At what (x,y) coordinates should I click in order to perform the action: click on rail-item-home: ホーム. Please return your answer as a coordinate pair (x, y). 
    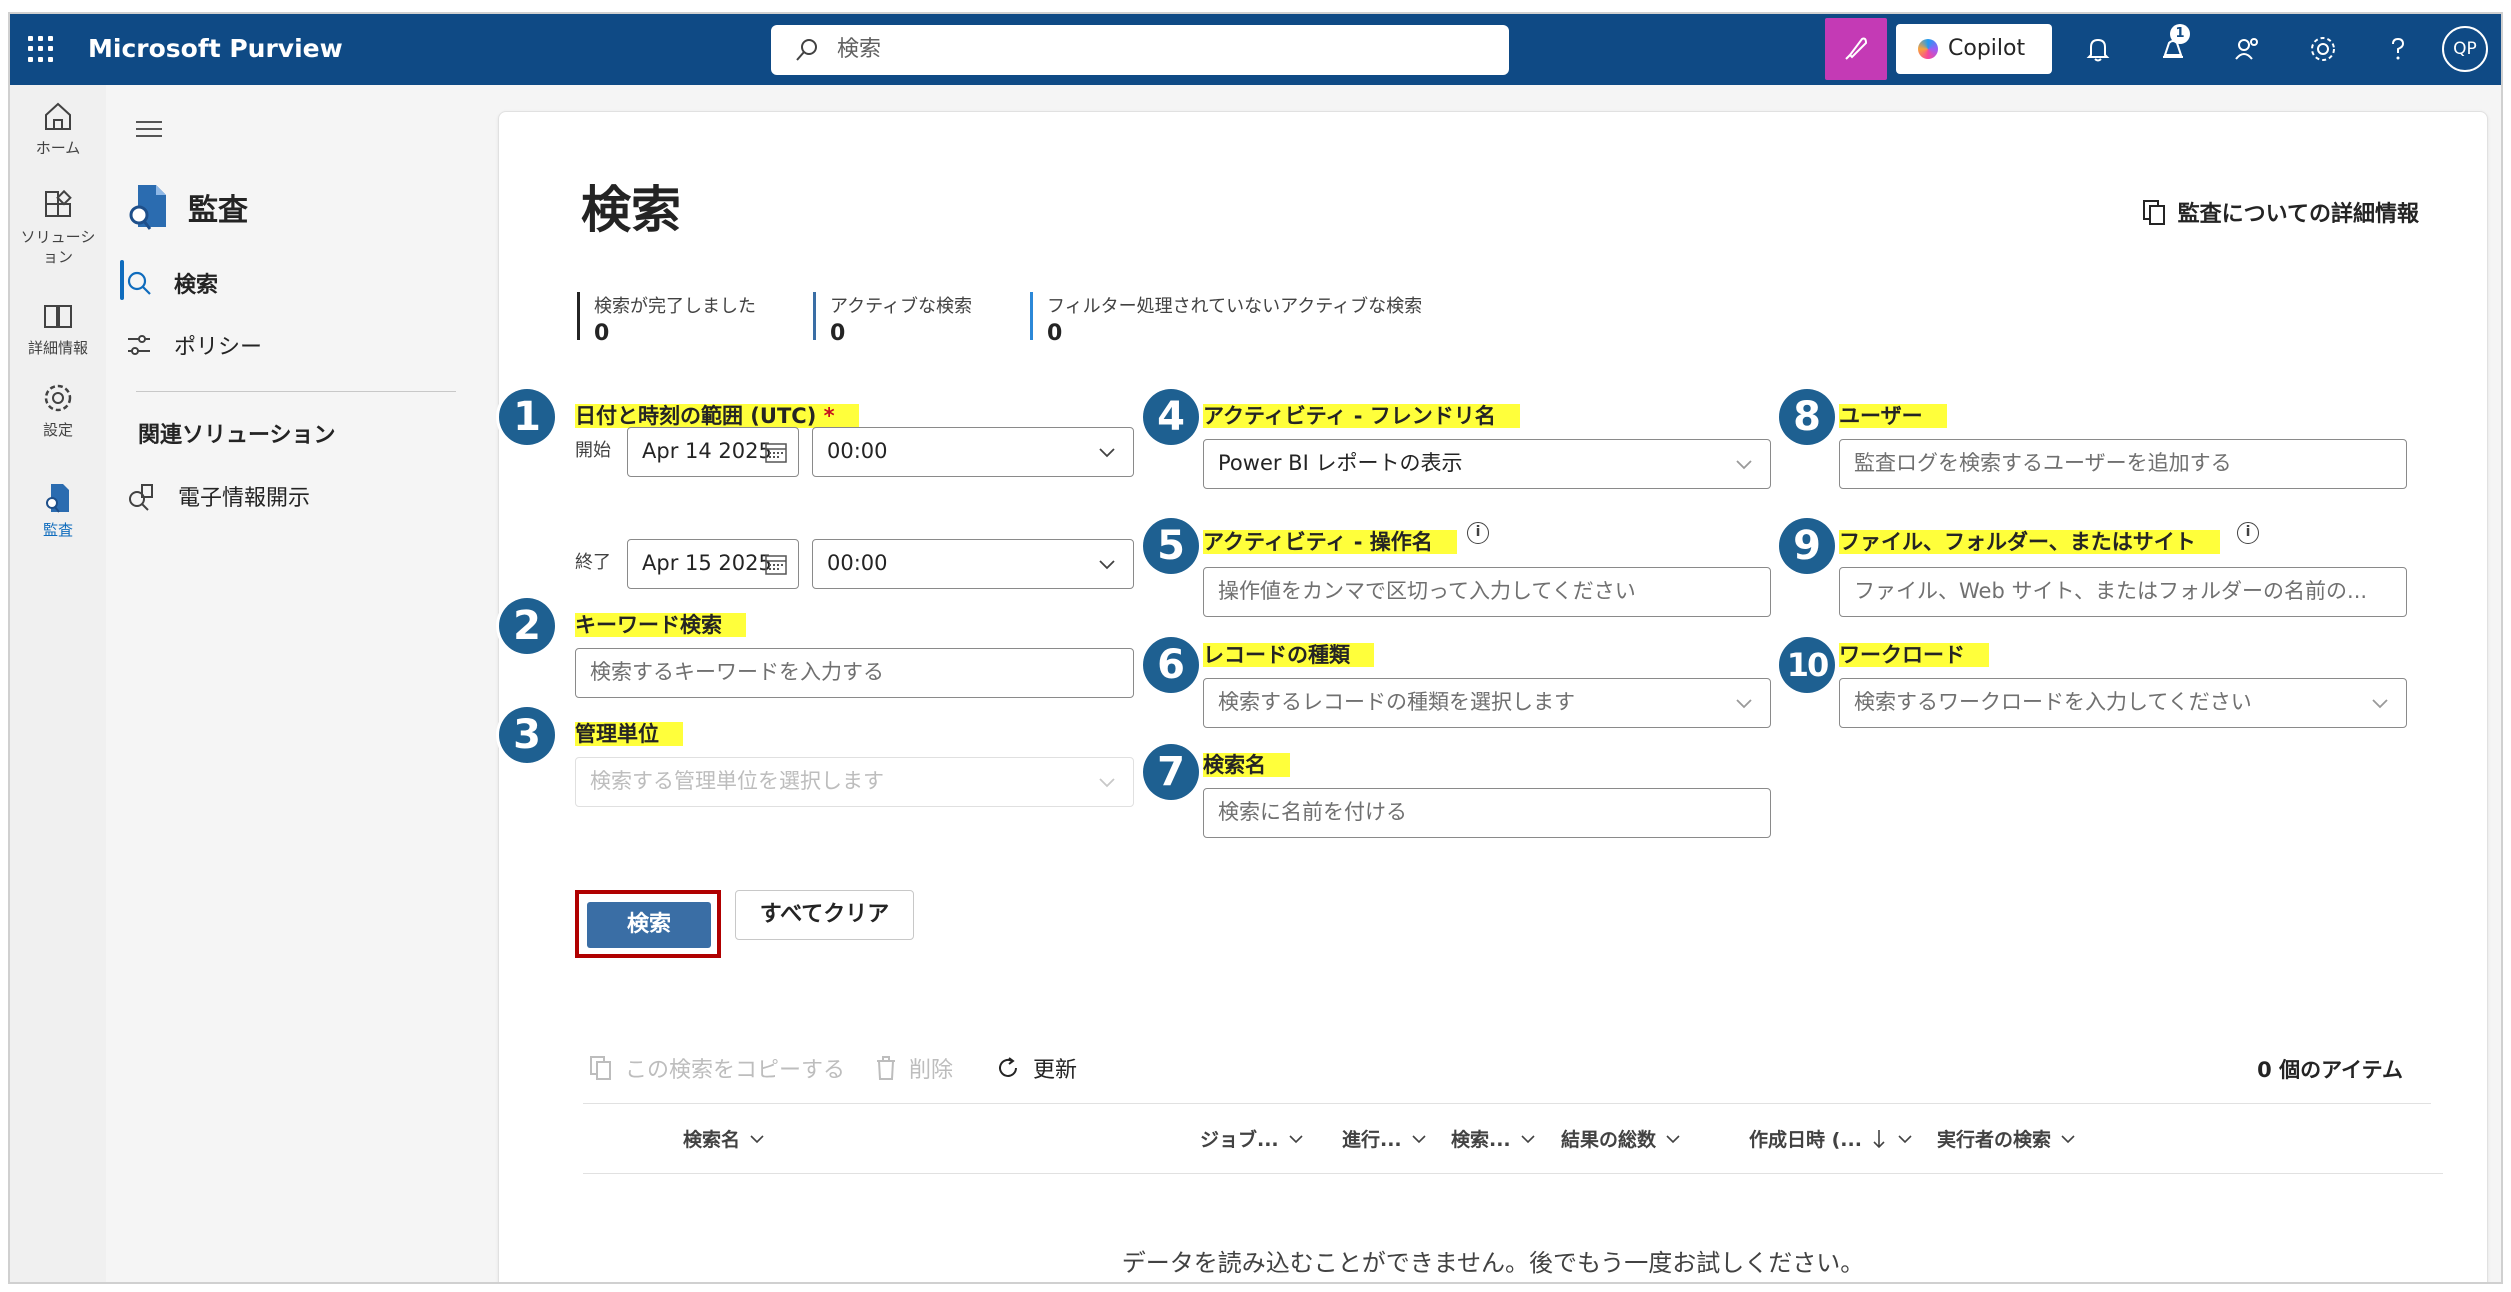
    Looking at the image, I should click on (58, 128).